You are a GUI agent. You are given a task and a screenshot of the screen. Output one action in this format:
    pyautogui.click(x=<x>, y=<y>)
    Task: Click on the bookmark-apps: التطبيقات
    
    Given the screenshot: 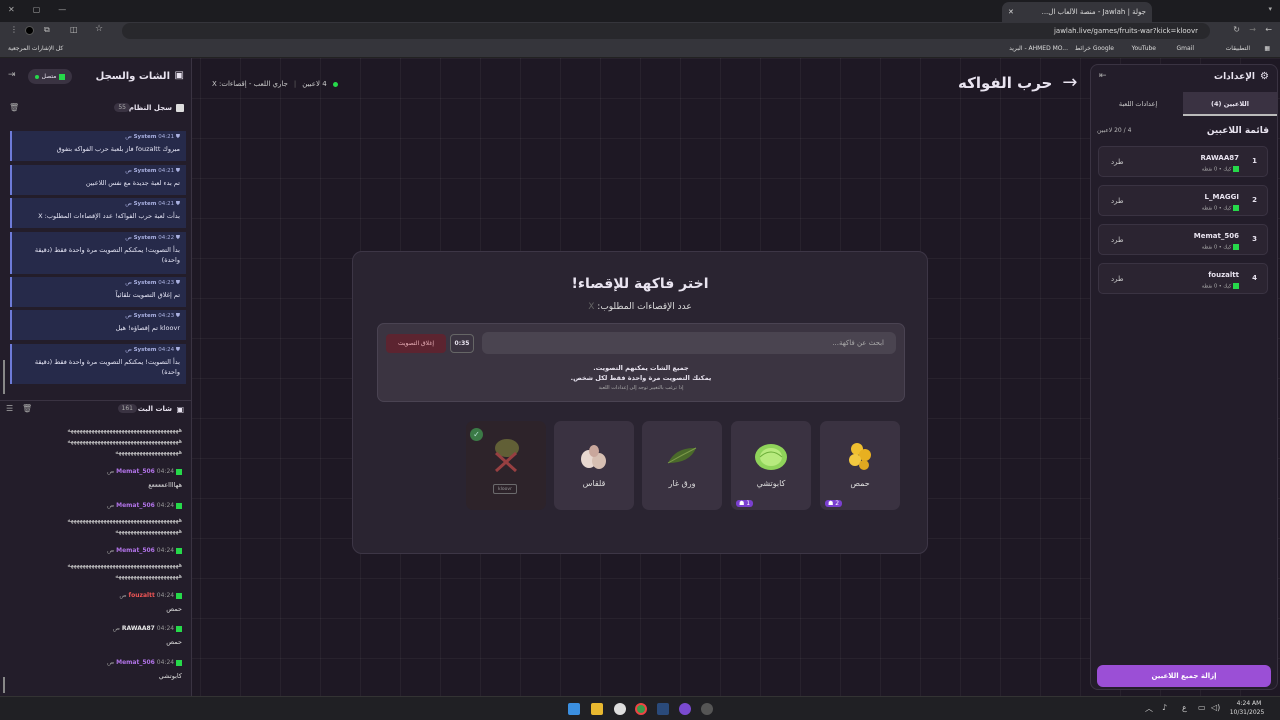 What is the action you would take?
    pyautogui.click(x=1238, y=48)
    